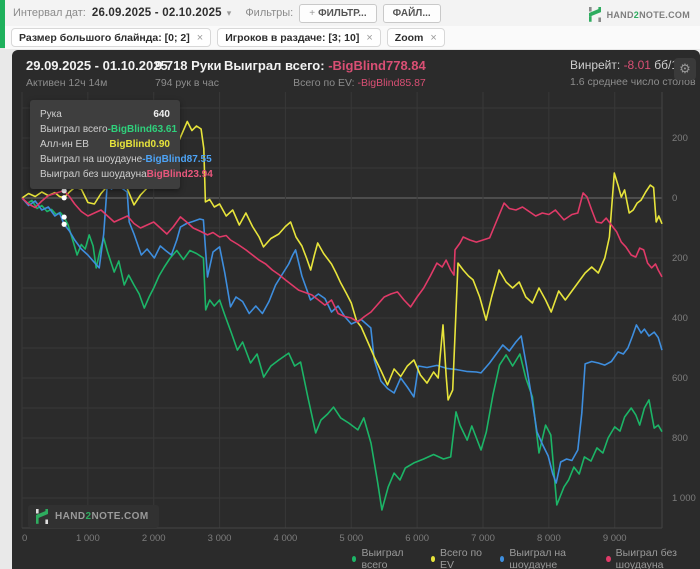 This screenshot has width=700, height=569. I want to click on tooltip-label: Выиграл на шоудауне, so click(91, 159).